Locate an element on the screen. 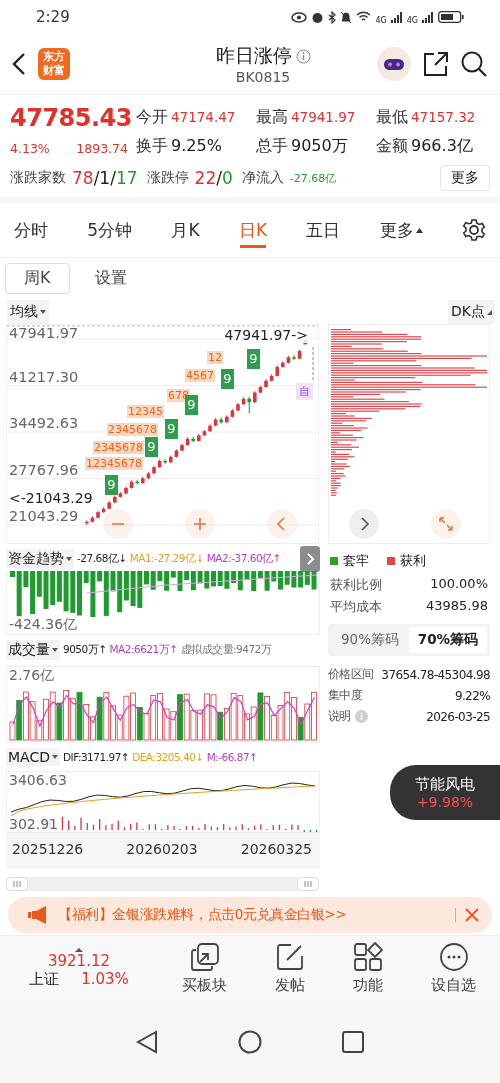  date-label: 20260325 is located at coordinates (276, 849).